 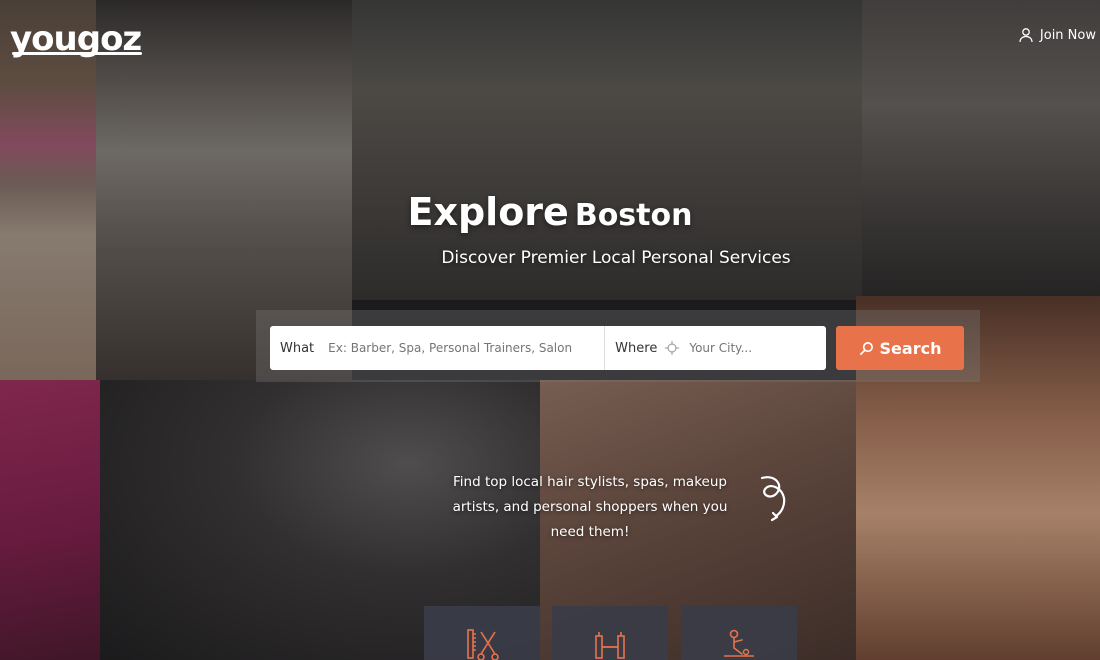 I want to click on where-label: Where, so click(x=636, y=348).